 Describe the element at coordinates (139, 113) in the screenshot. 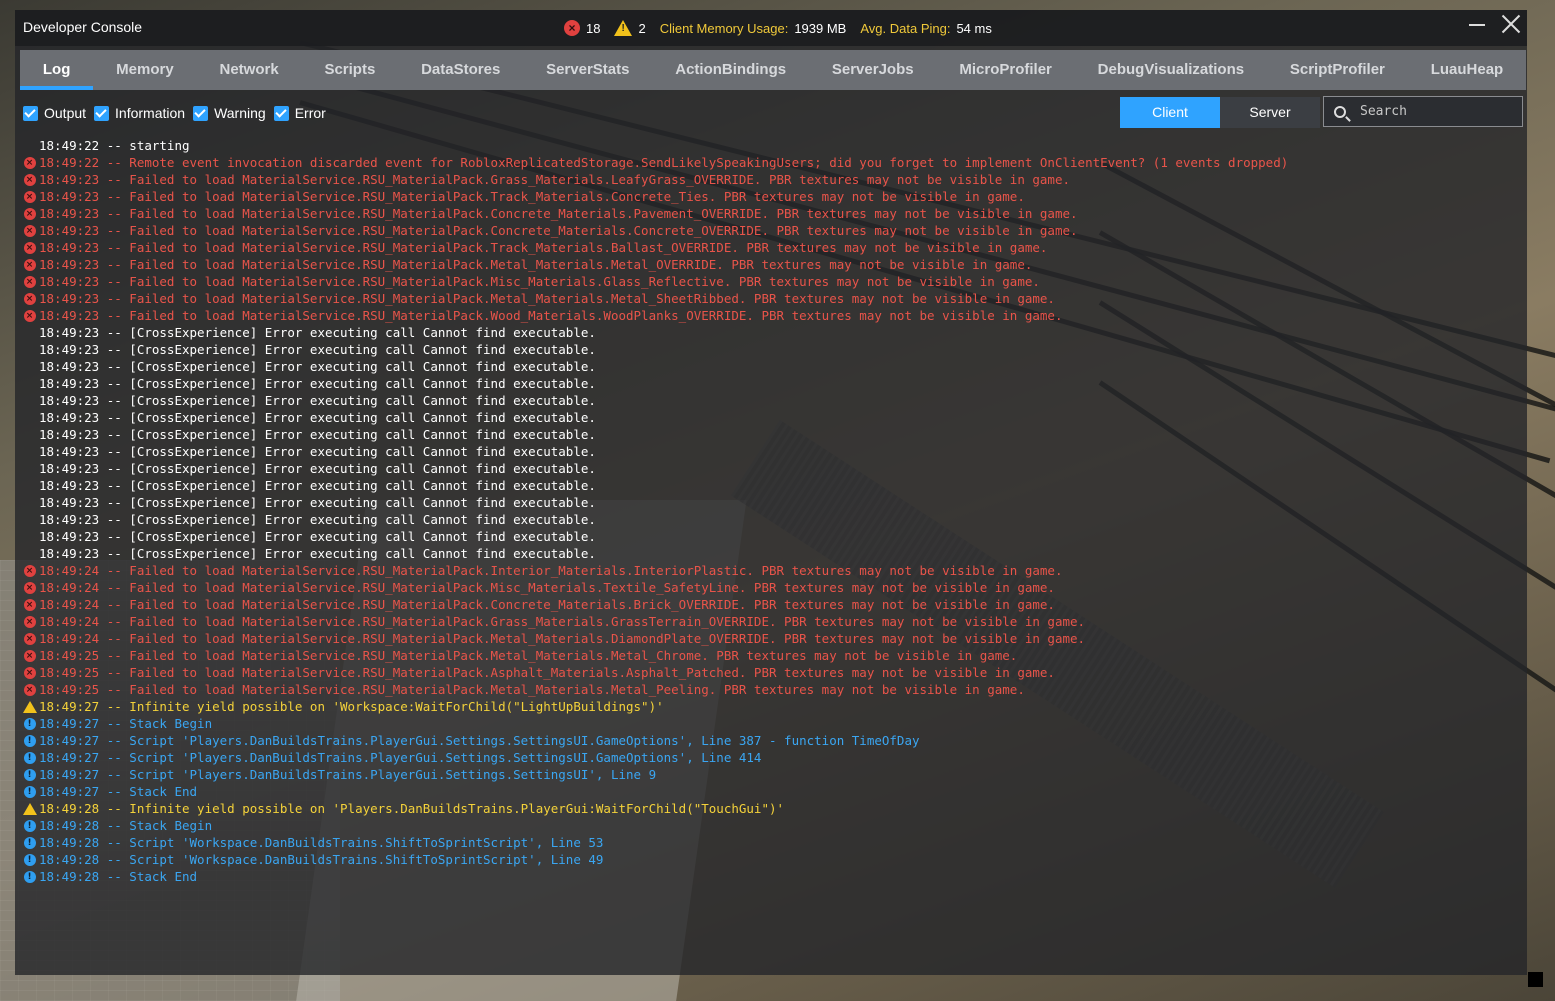

I see `filter-information: Information` at that location.